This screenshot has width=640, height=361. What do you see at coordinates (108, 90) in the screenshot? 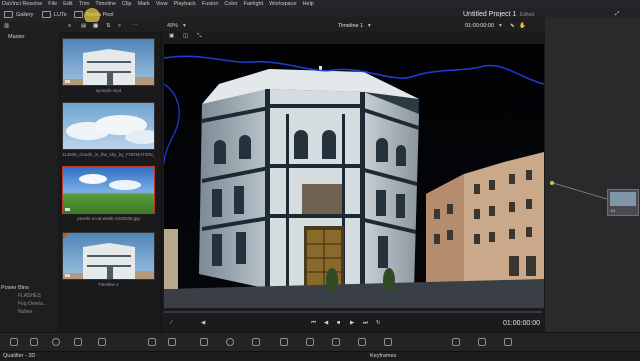
I see `clip-name: ejemplo.mp4` at bounding box center [108, 90].